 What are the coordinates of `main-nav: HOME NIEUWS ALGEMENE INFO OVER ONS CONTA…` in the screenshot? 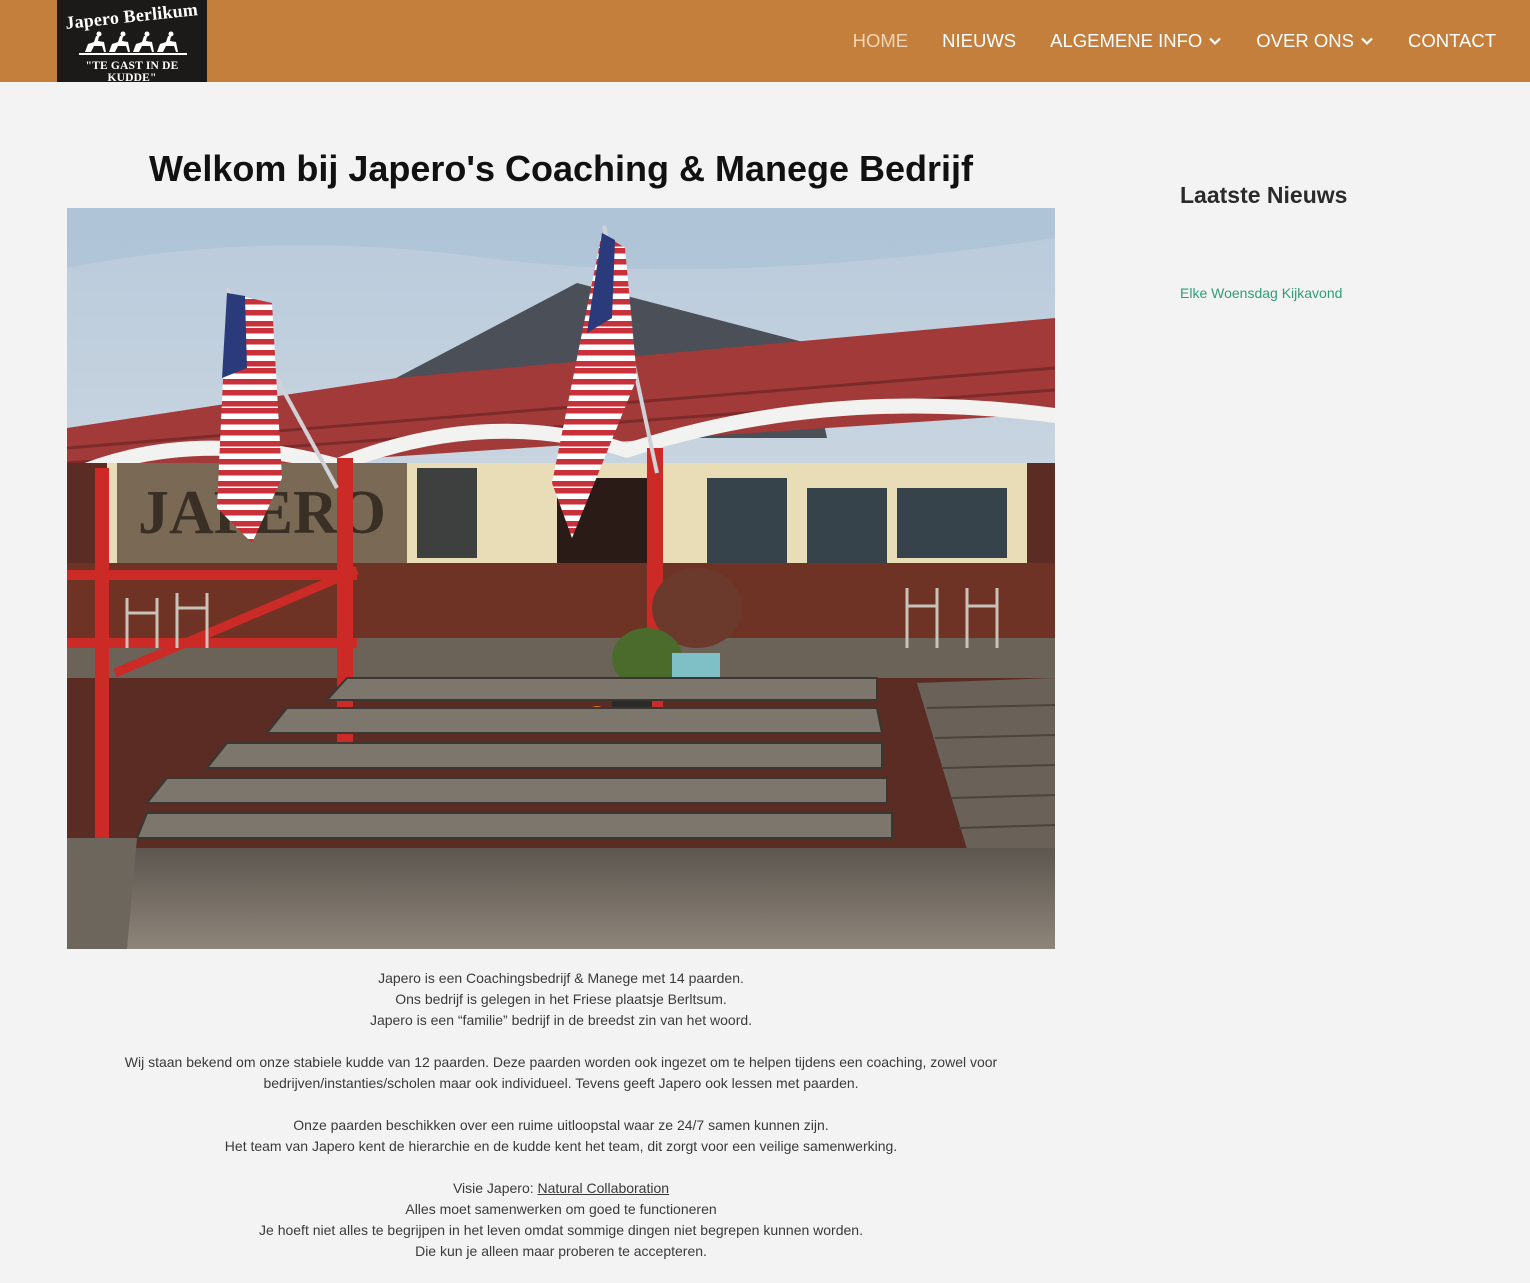 It's located at (1157, 41).